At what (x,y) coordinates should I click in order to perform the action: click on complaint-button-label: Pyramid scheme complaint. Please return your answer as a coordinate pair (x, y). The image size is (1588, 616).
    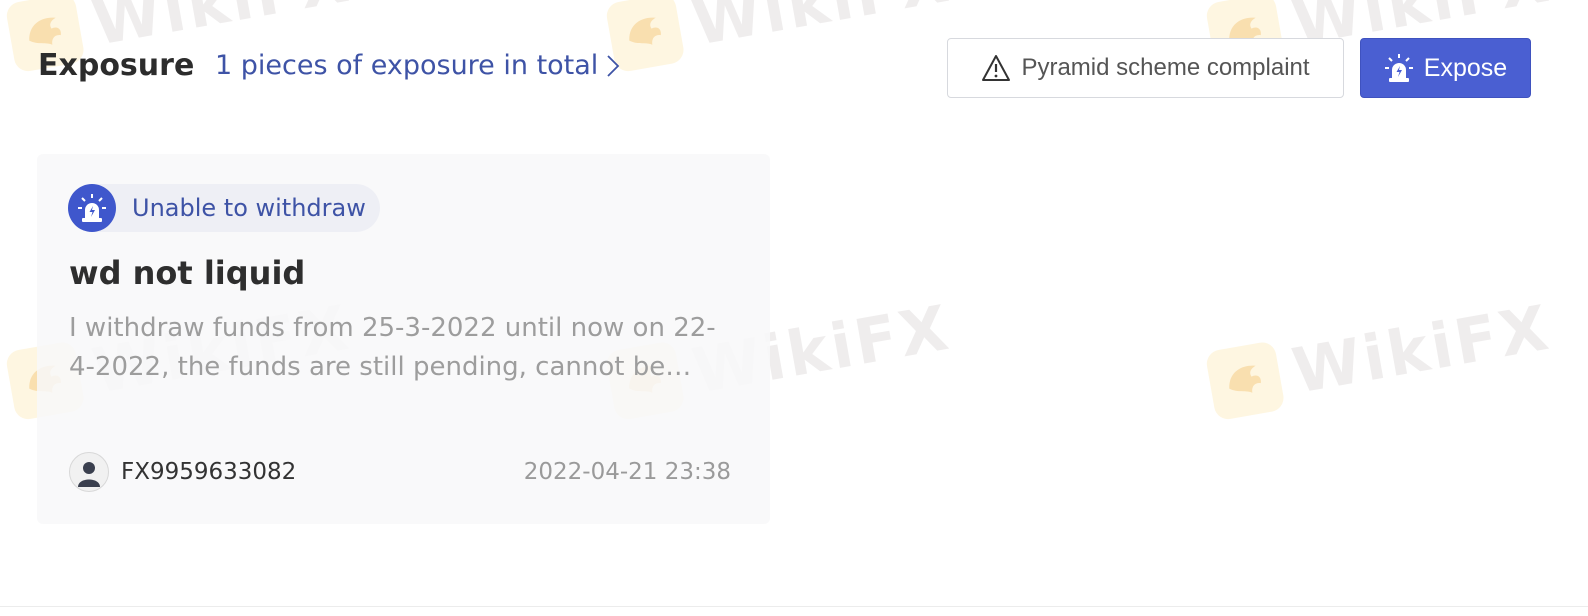
    Looking at the image, I should click on (1165, 67).